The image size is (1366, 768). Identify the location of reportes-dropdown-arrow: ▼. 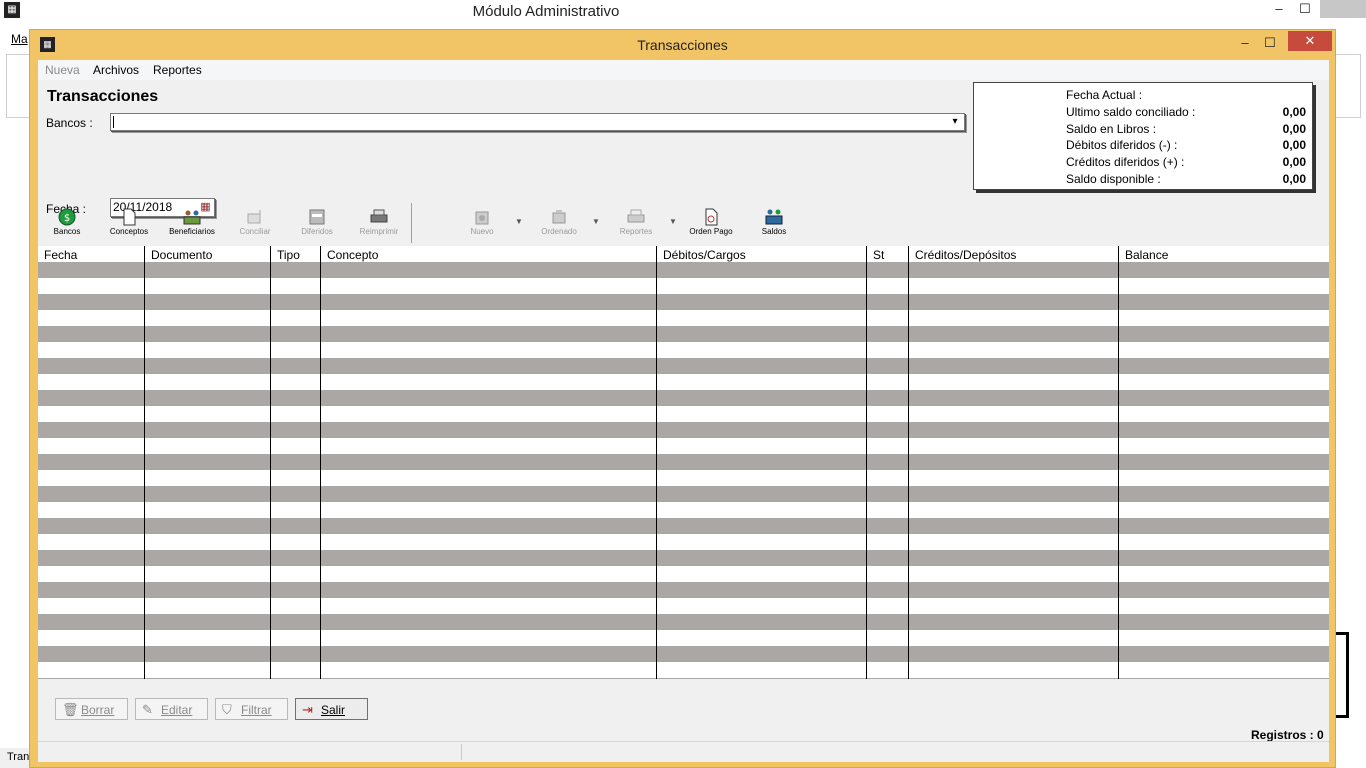
(673, 221).